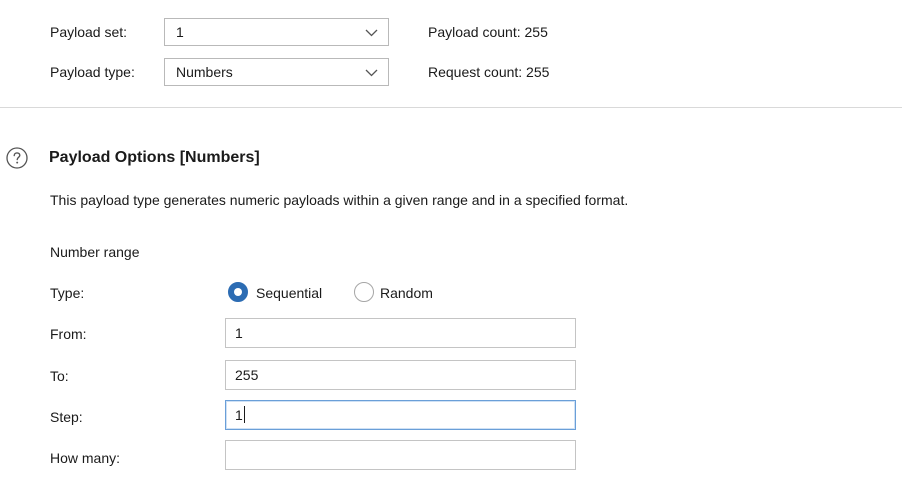 This screenshot has height=495, width=902. Describe the element at coordinates (154, 157) in the screenshot. I see `payload-options-title: Payload Options [Numbers]` at that location.